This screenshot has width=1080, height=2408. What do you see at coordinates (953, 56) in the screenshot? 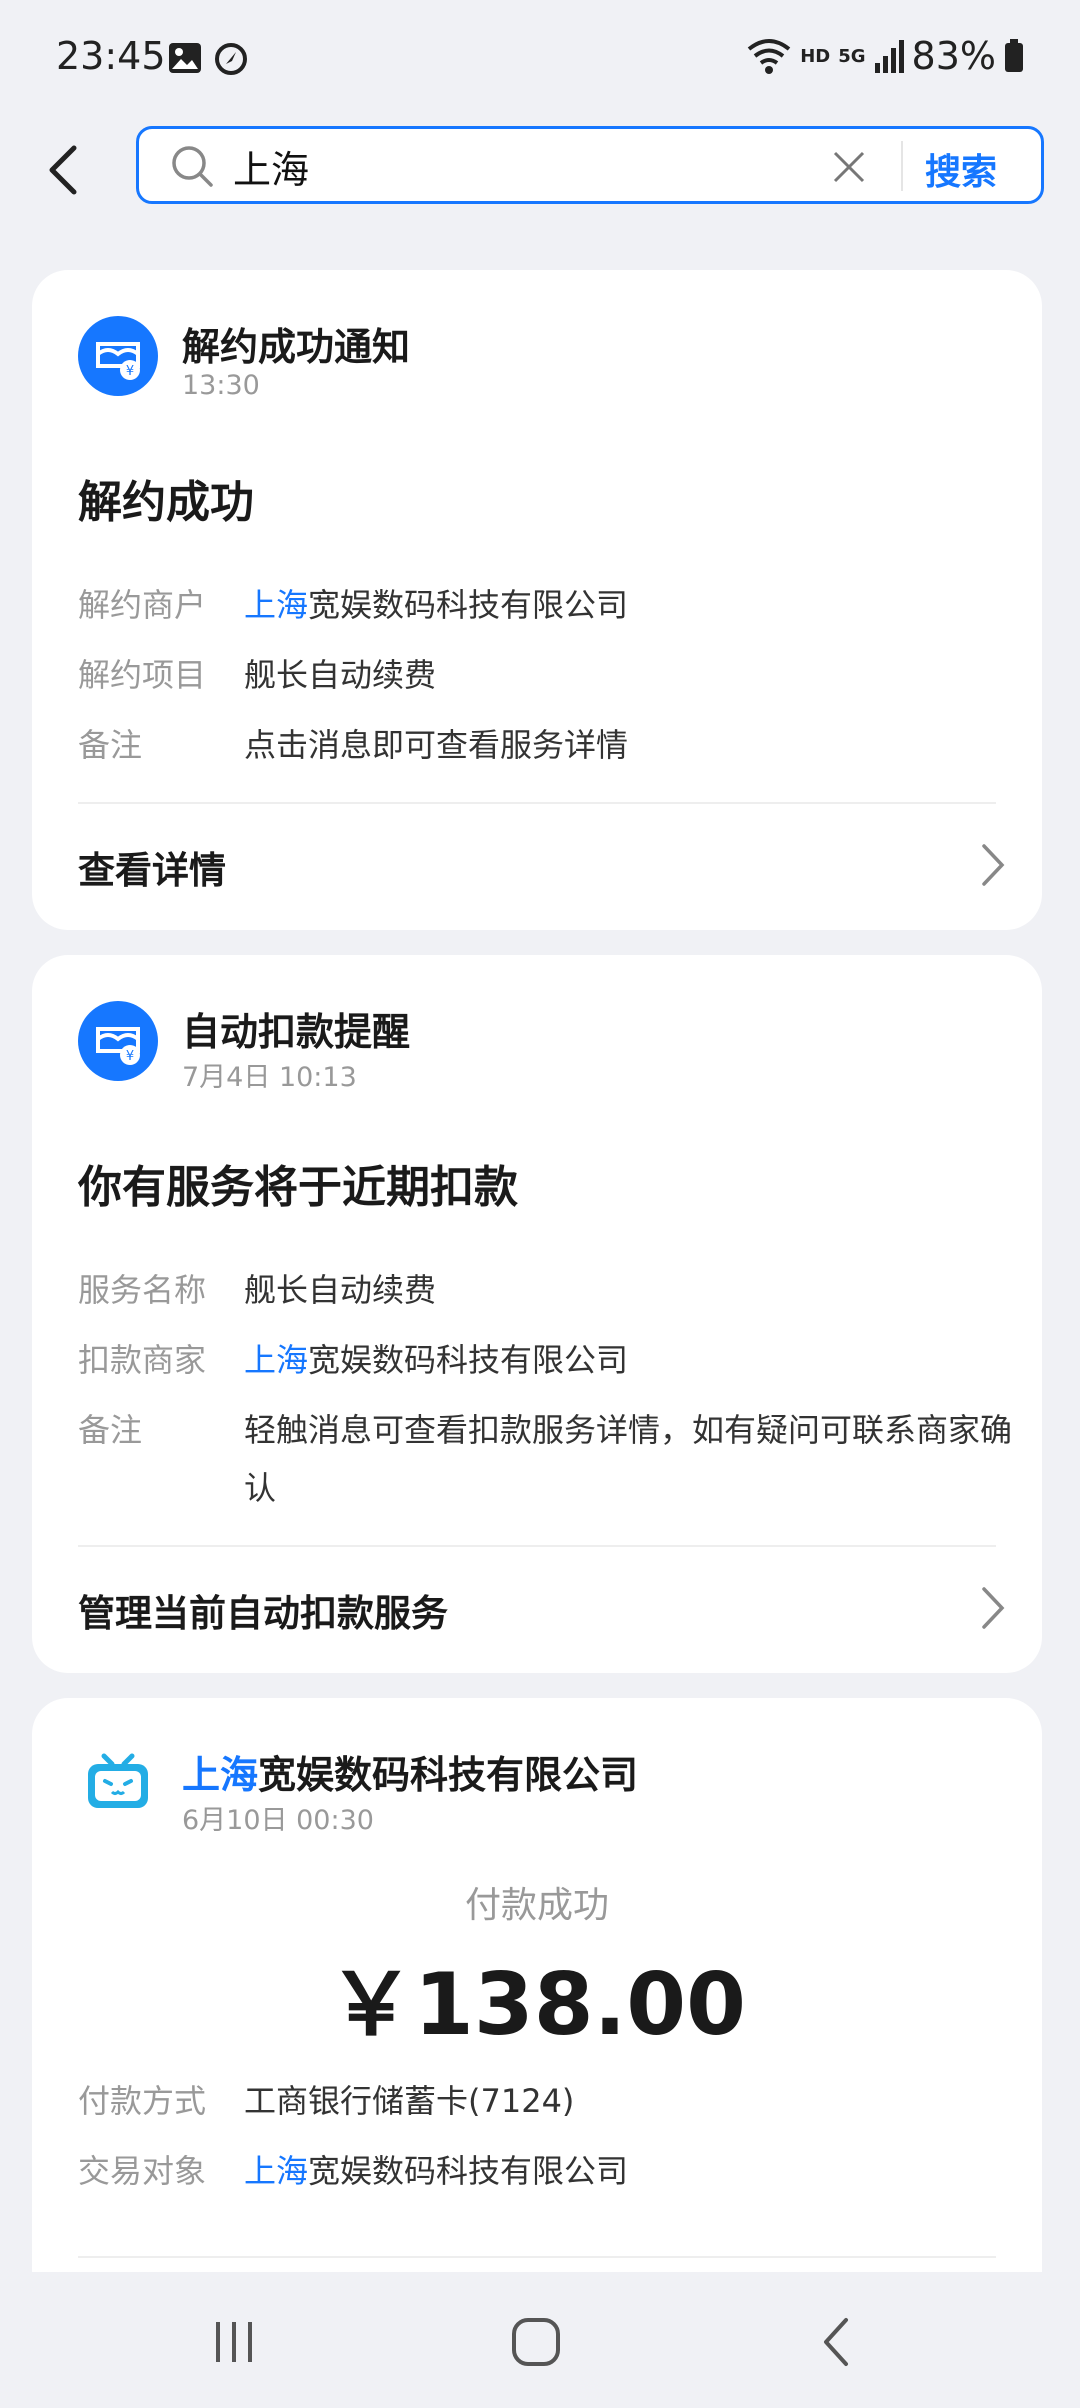
I see `battery-percent: 83%` at bounding box center [953, 56].